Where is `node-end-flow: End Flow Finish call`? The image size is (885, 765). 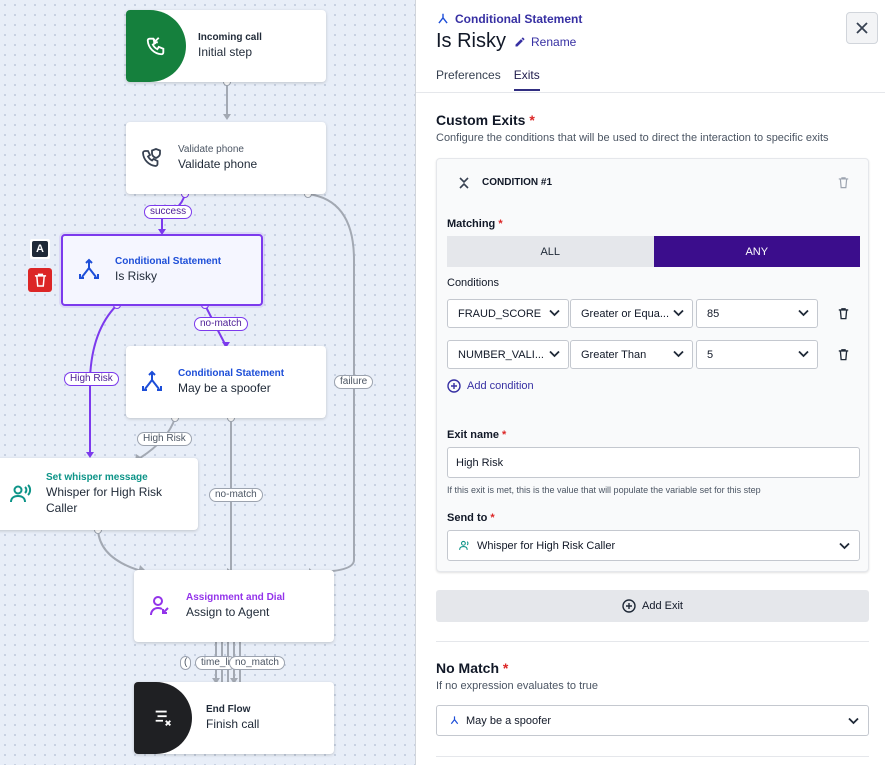
node-end-flow: End Flow Finish call is located at coordinates (234, 718).